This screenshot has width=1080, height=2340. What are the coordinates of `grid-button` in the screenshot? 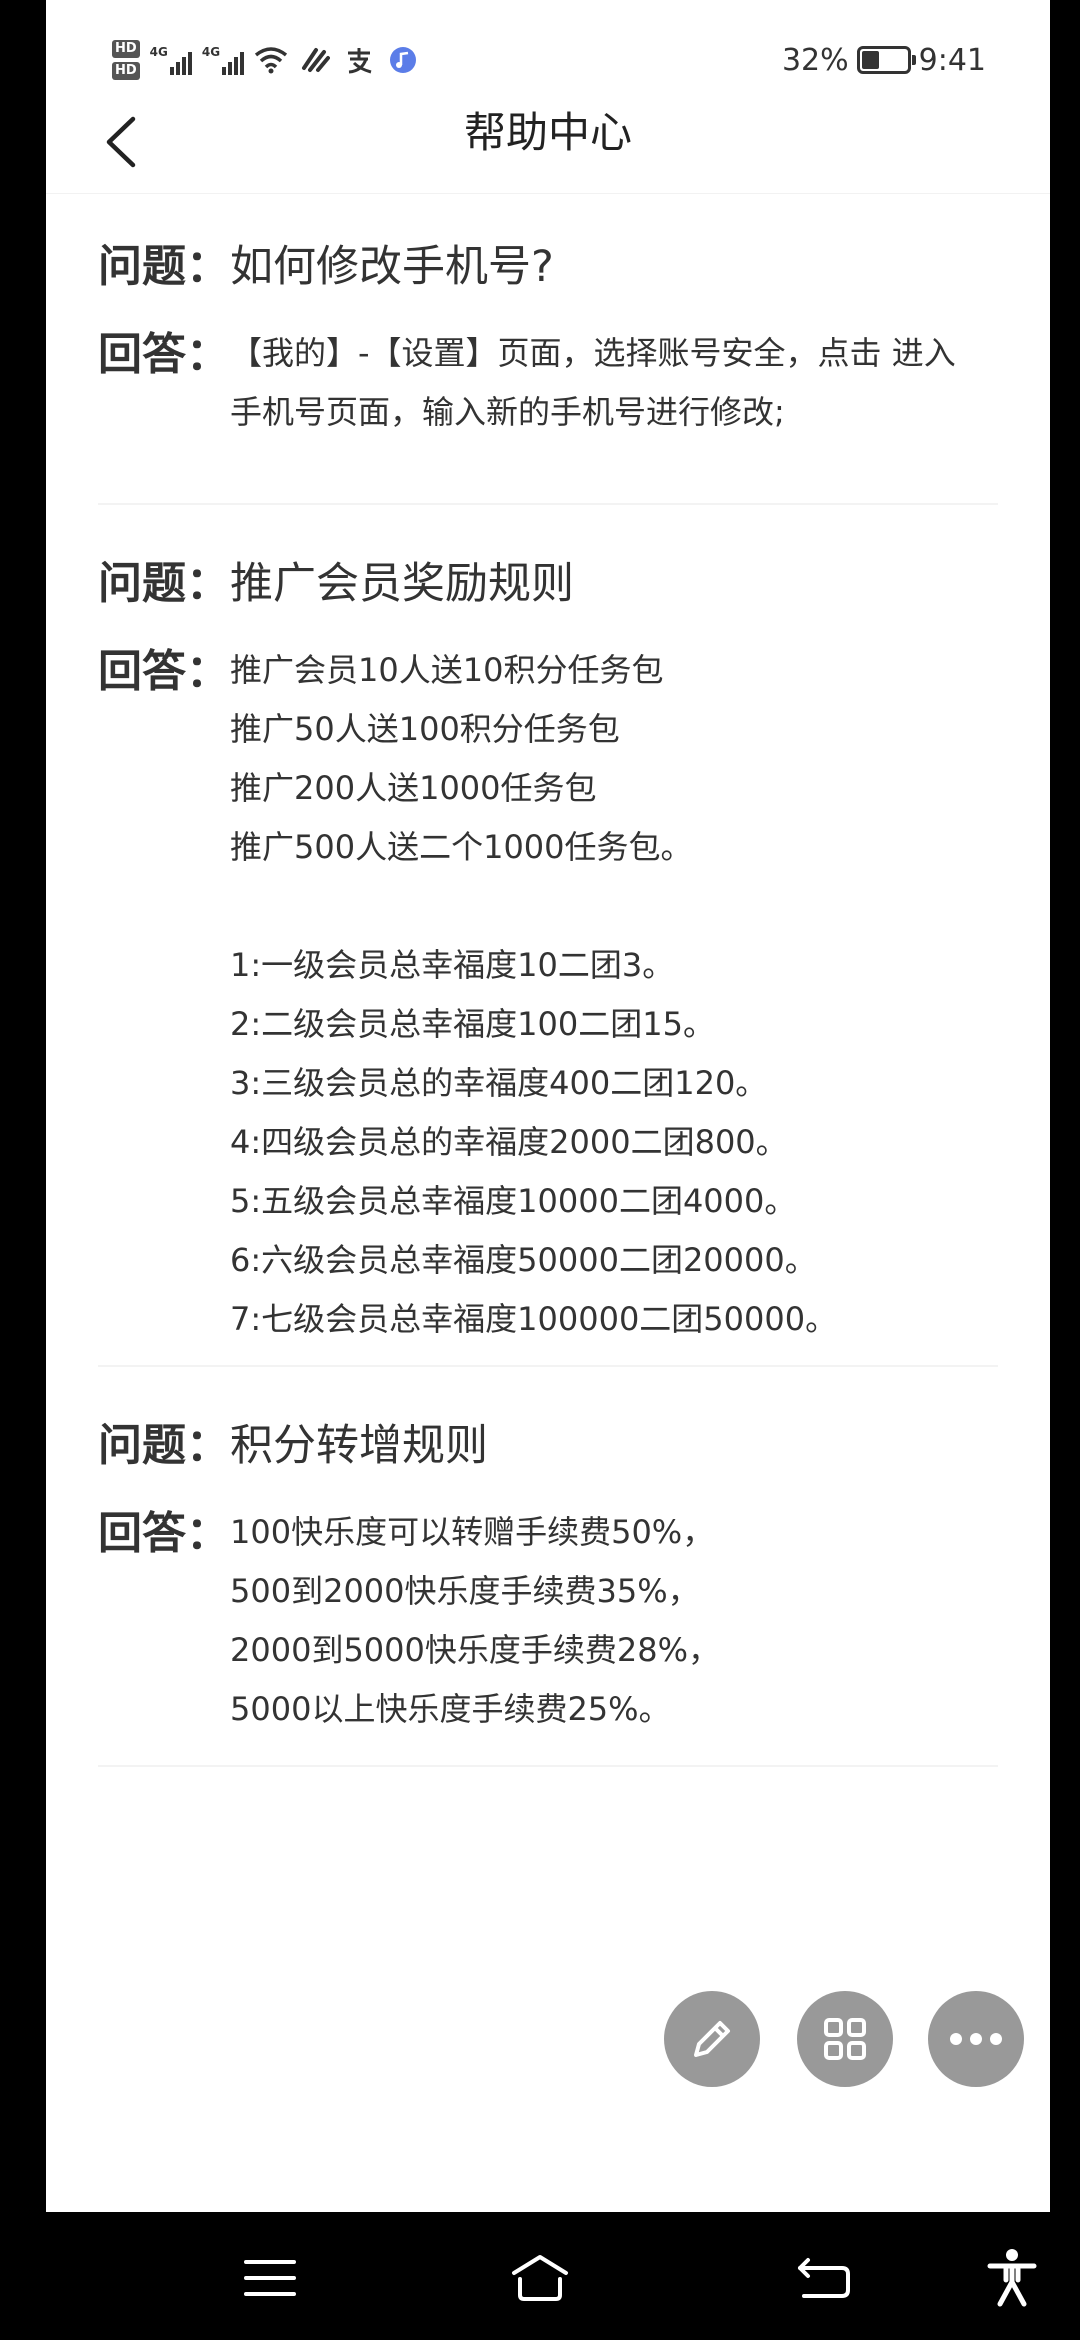 It's located at (845, 2039).